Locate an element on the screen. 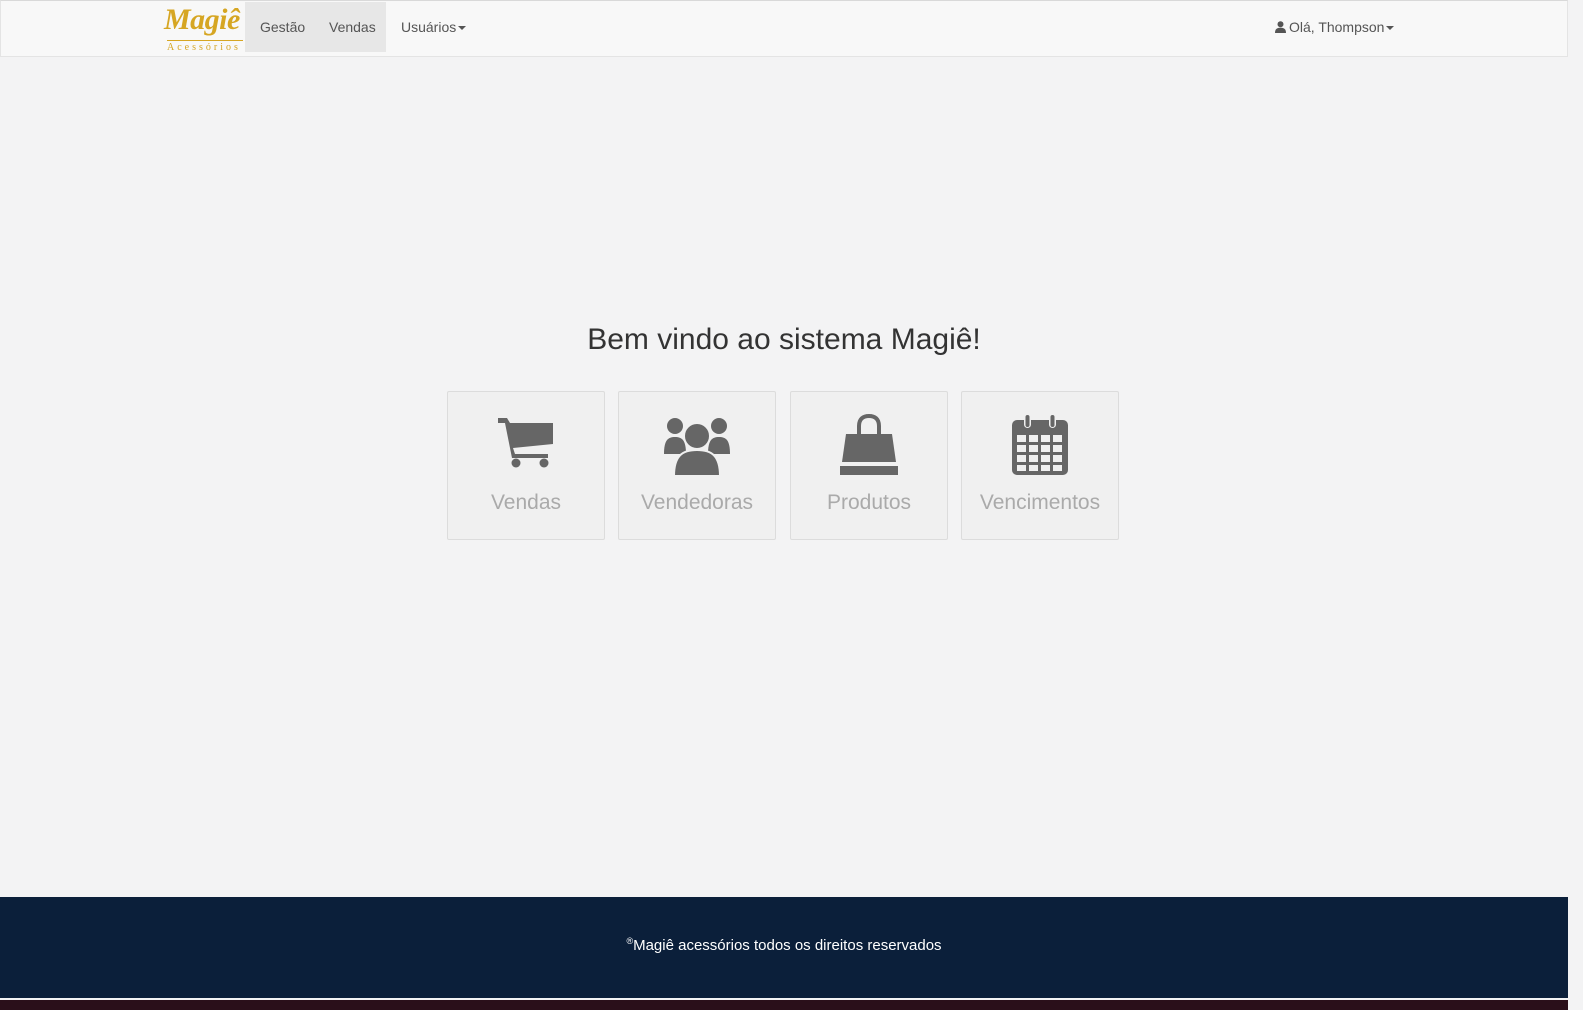  calendar-icon is located at coordinates (1040, 446).